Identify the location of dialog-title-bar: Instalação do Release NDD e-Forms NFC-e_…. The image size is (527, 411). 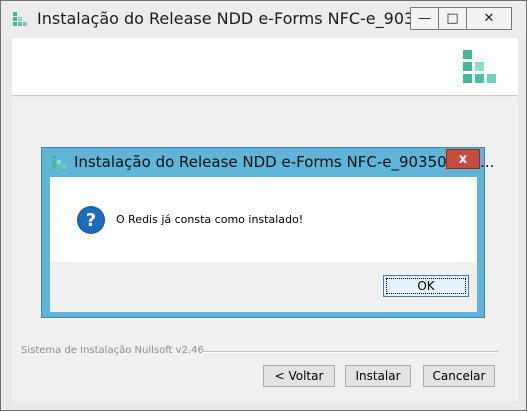
(268, 162).